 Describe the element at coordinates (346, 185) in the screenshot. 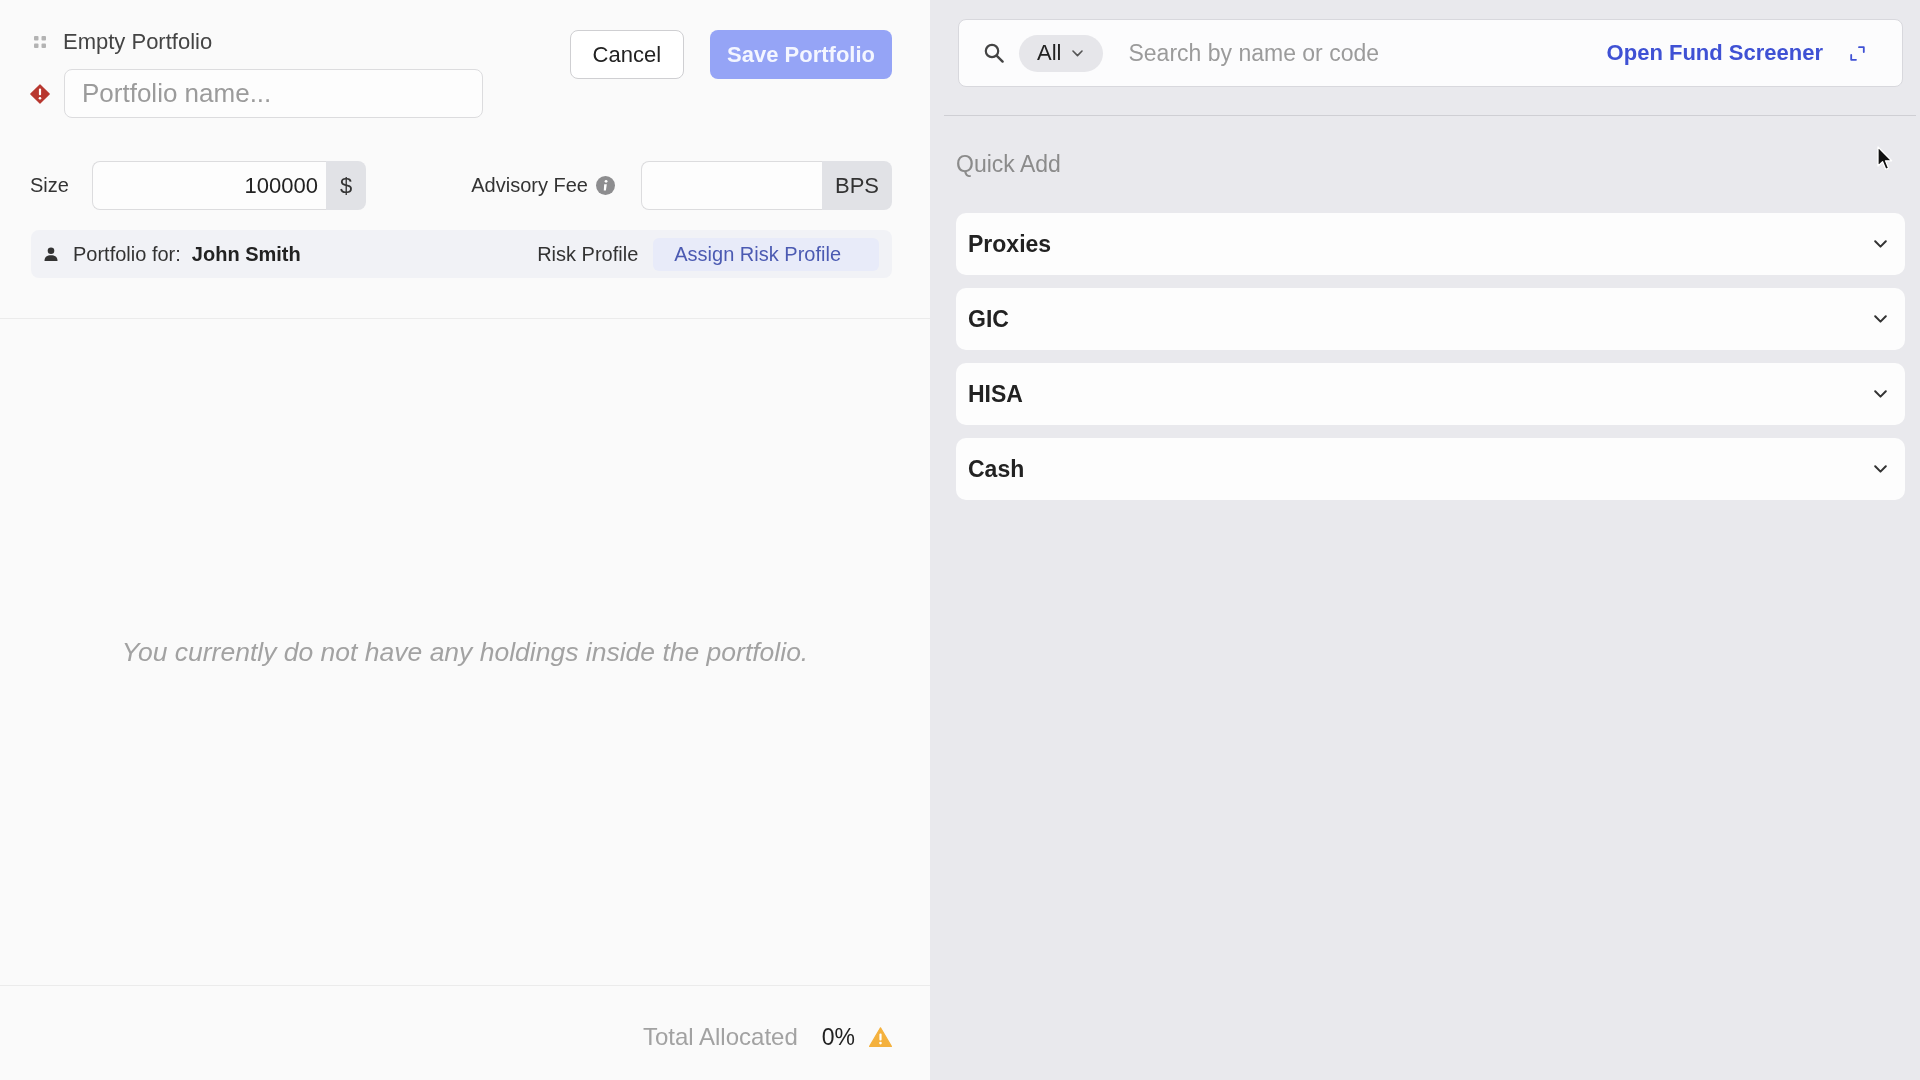

I see `currency-addon: $` at that location.